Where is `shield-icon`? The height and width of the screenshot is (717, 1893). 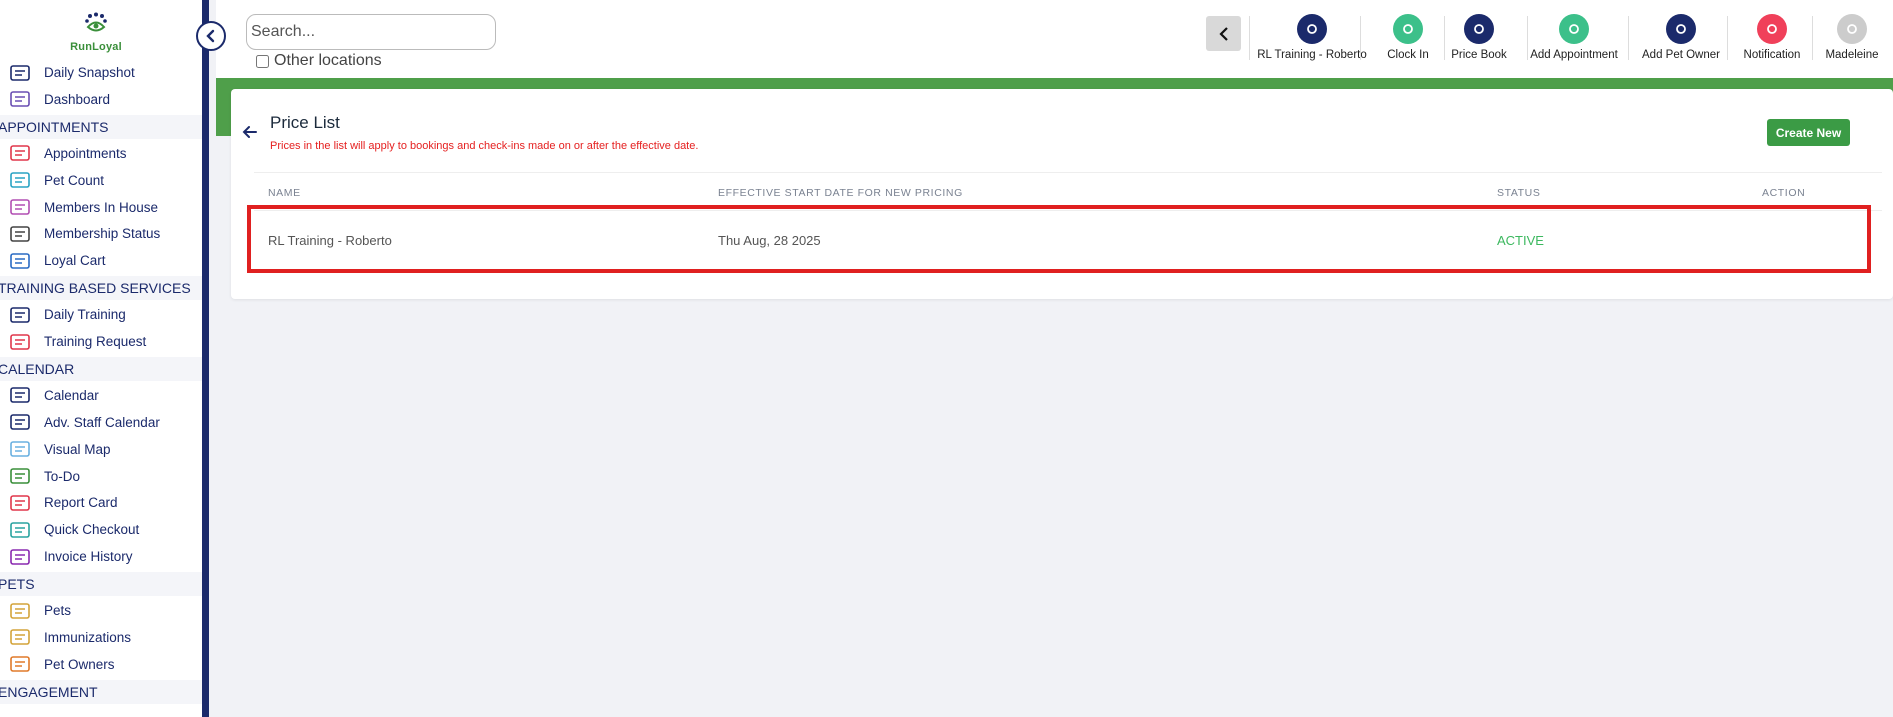 shield-icon is located at coordinates (20, 637).